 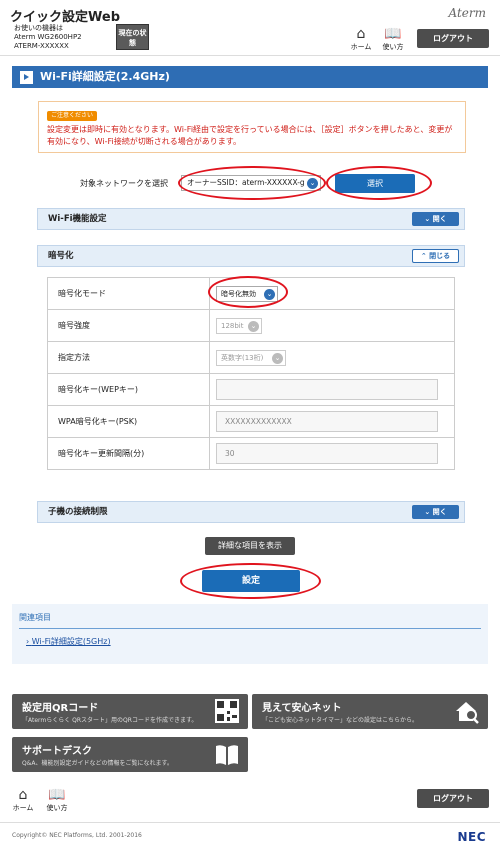 I want to click on table-row: WPA暗号化キー(PSK) XXXXXXXXXXXXX, so click(x=251, y=421).